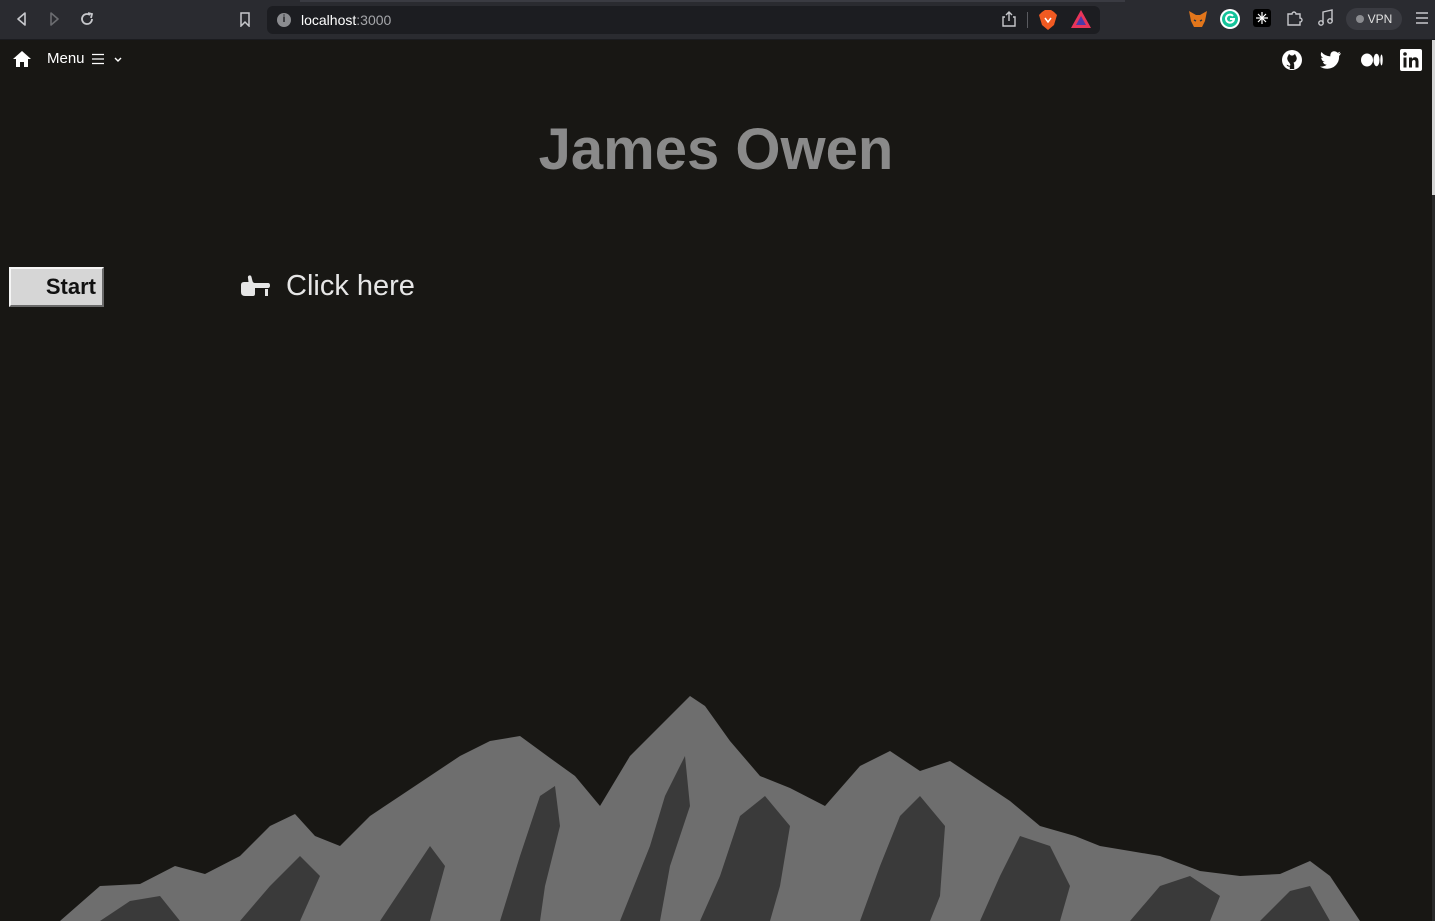 The image size is (1435, 921). Describe the element at coordinates (1262, 20) in the screenshot. I see `snowflake-extension-icon` at that location.